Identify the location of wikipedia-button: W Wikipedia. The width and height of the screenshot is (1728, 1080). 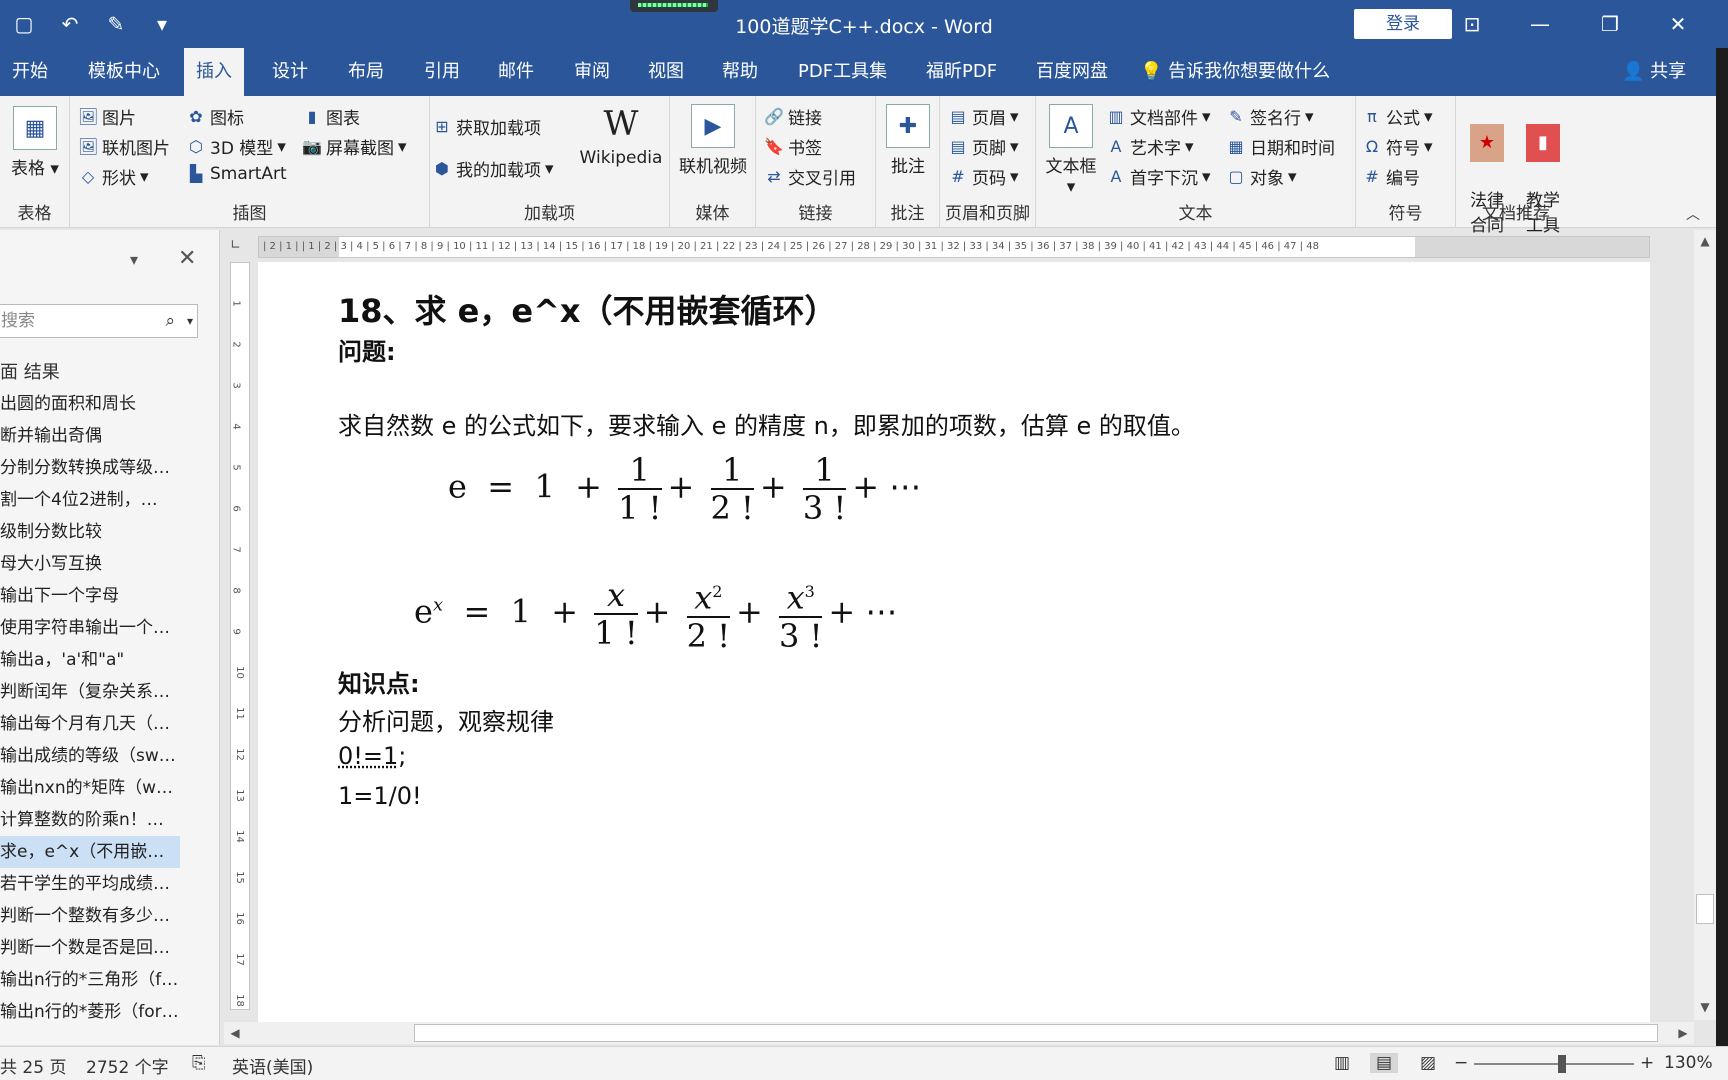
(621, 134).